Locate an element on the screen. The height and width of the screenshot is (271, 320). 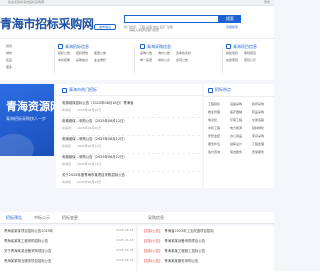
nav-group-title: 青海项目信息 is located at coordinates (245, 46).